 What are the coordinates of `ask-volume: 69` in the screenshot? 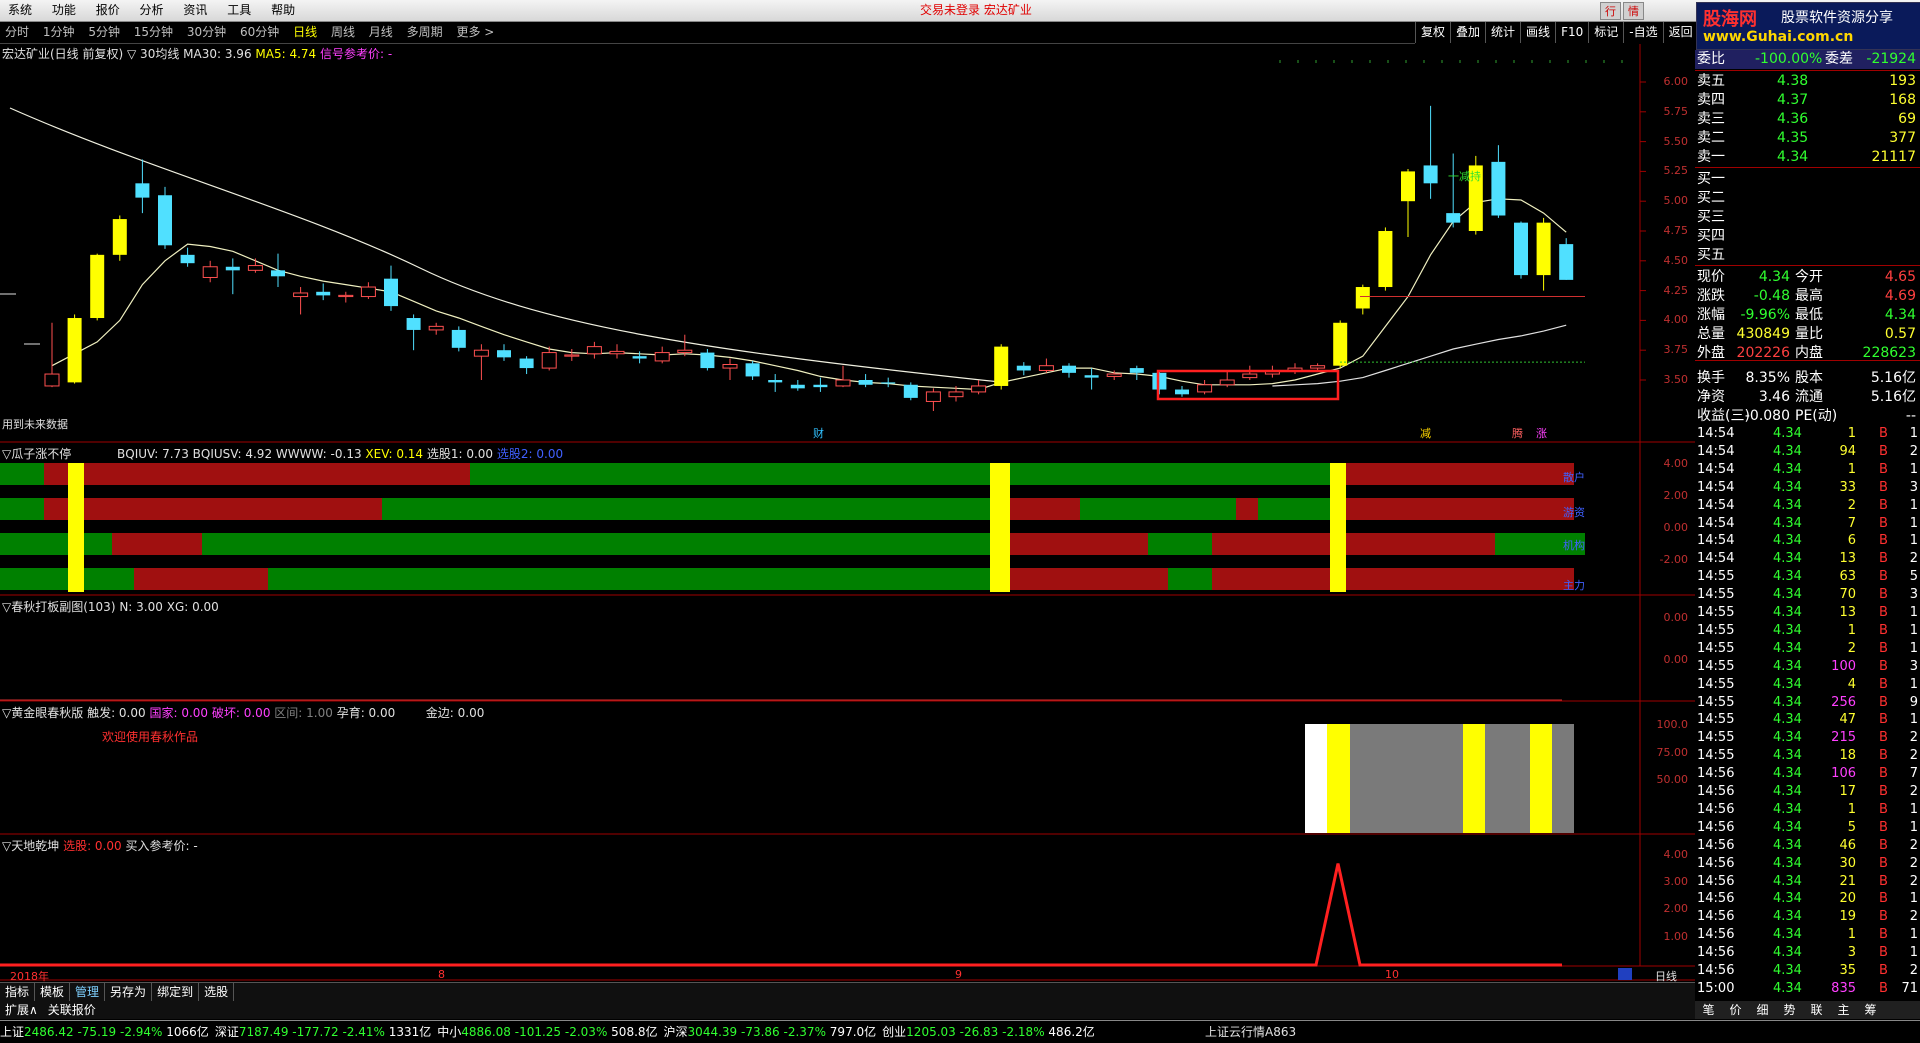 It's located at (1907, 119).